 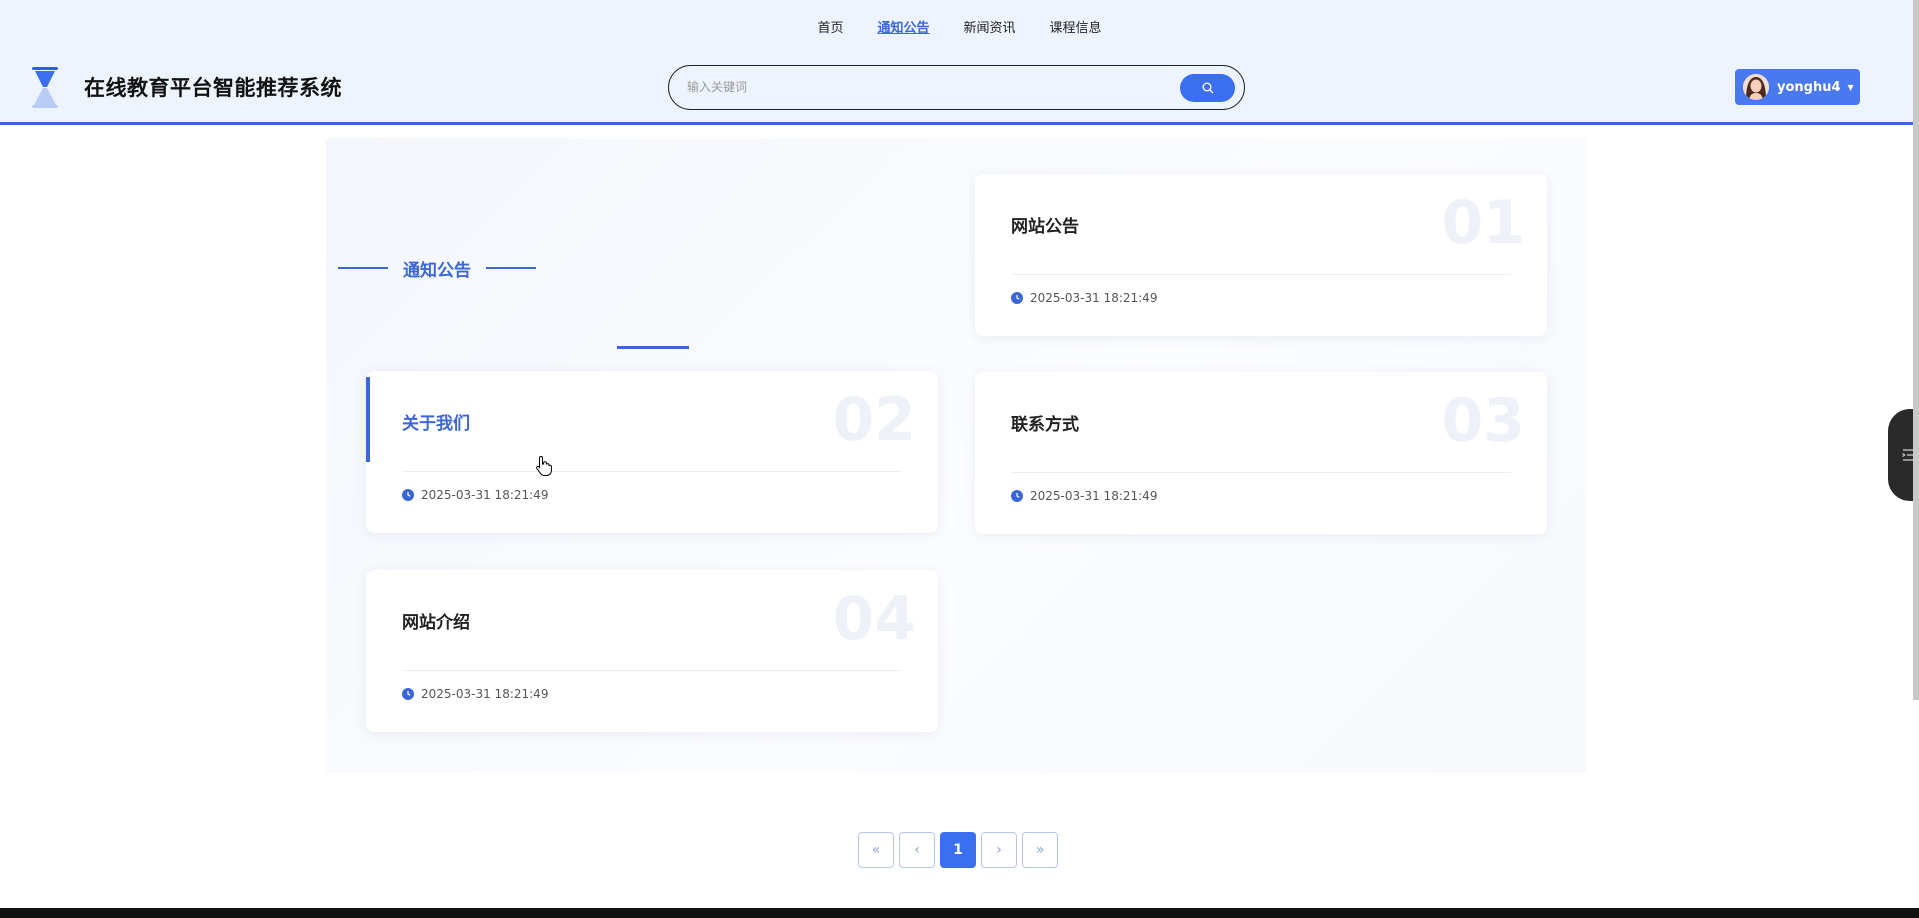 What do you see at coordinates (999, 850) in the screenshot?
I see `next-page-button: ›` at bounding box center [999, 850].